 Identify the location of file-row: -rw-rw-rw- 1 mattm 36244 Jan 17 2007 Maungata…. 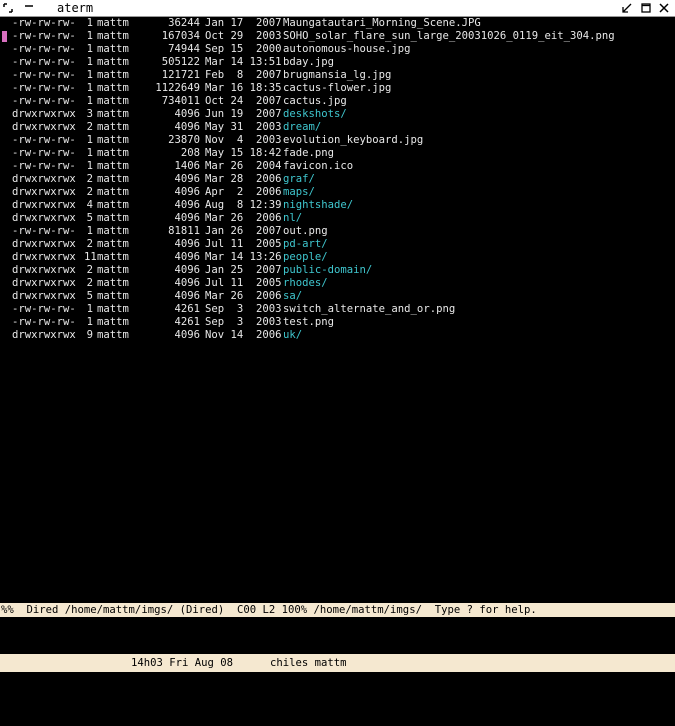
(337, 23).